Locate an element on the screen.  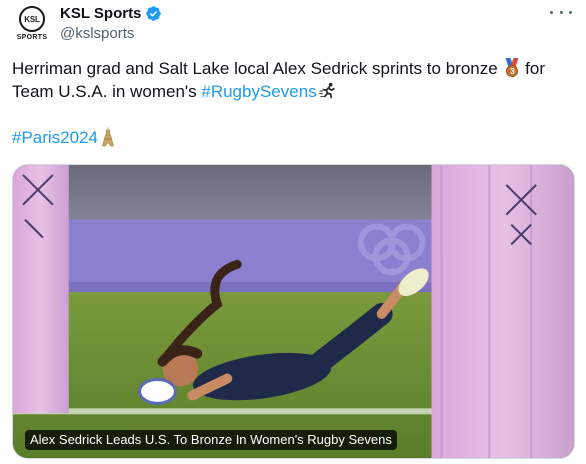
tweet-line-2-text: Team U.S.A. in women's is located at coordinates (107, 91).